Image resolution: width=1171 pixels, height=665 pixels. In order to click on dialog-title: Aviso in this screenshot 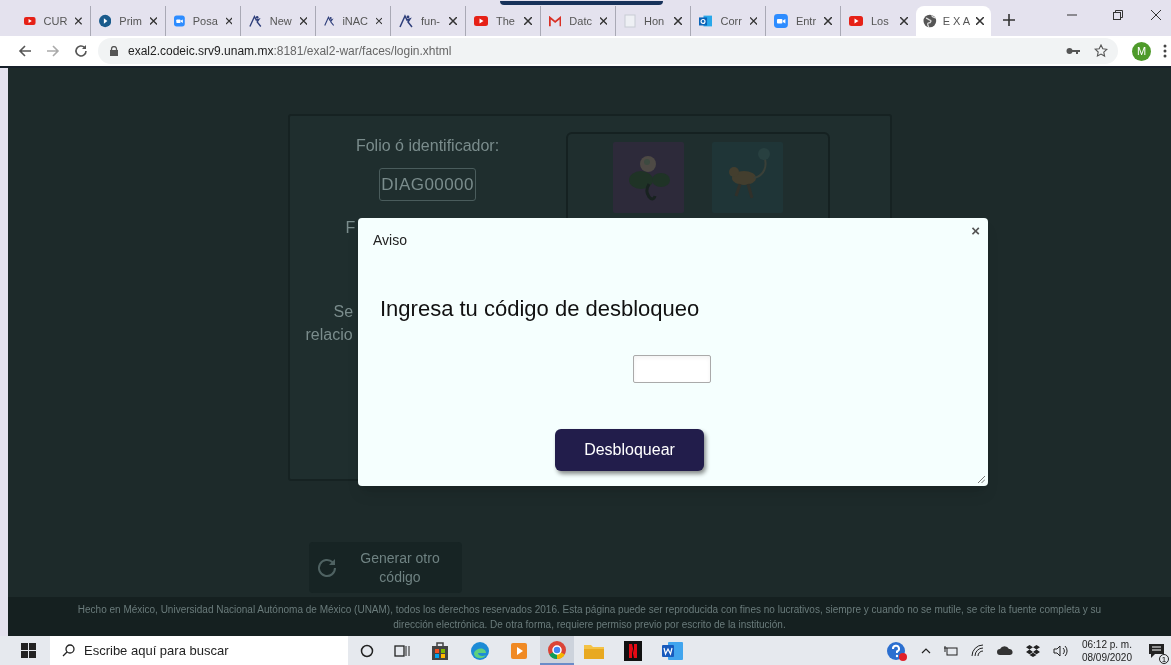, I will do `click(390, 240)`.